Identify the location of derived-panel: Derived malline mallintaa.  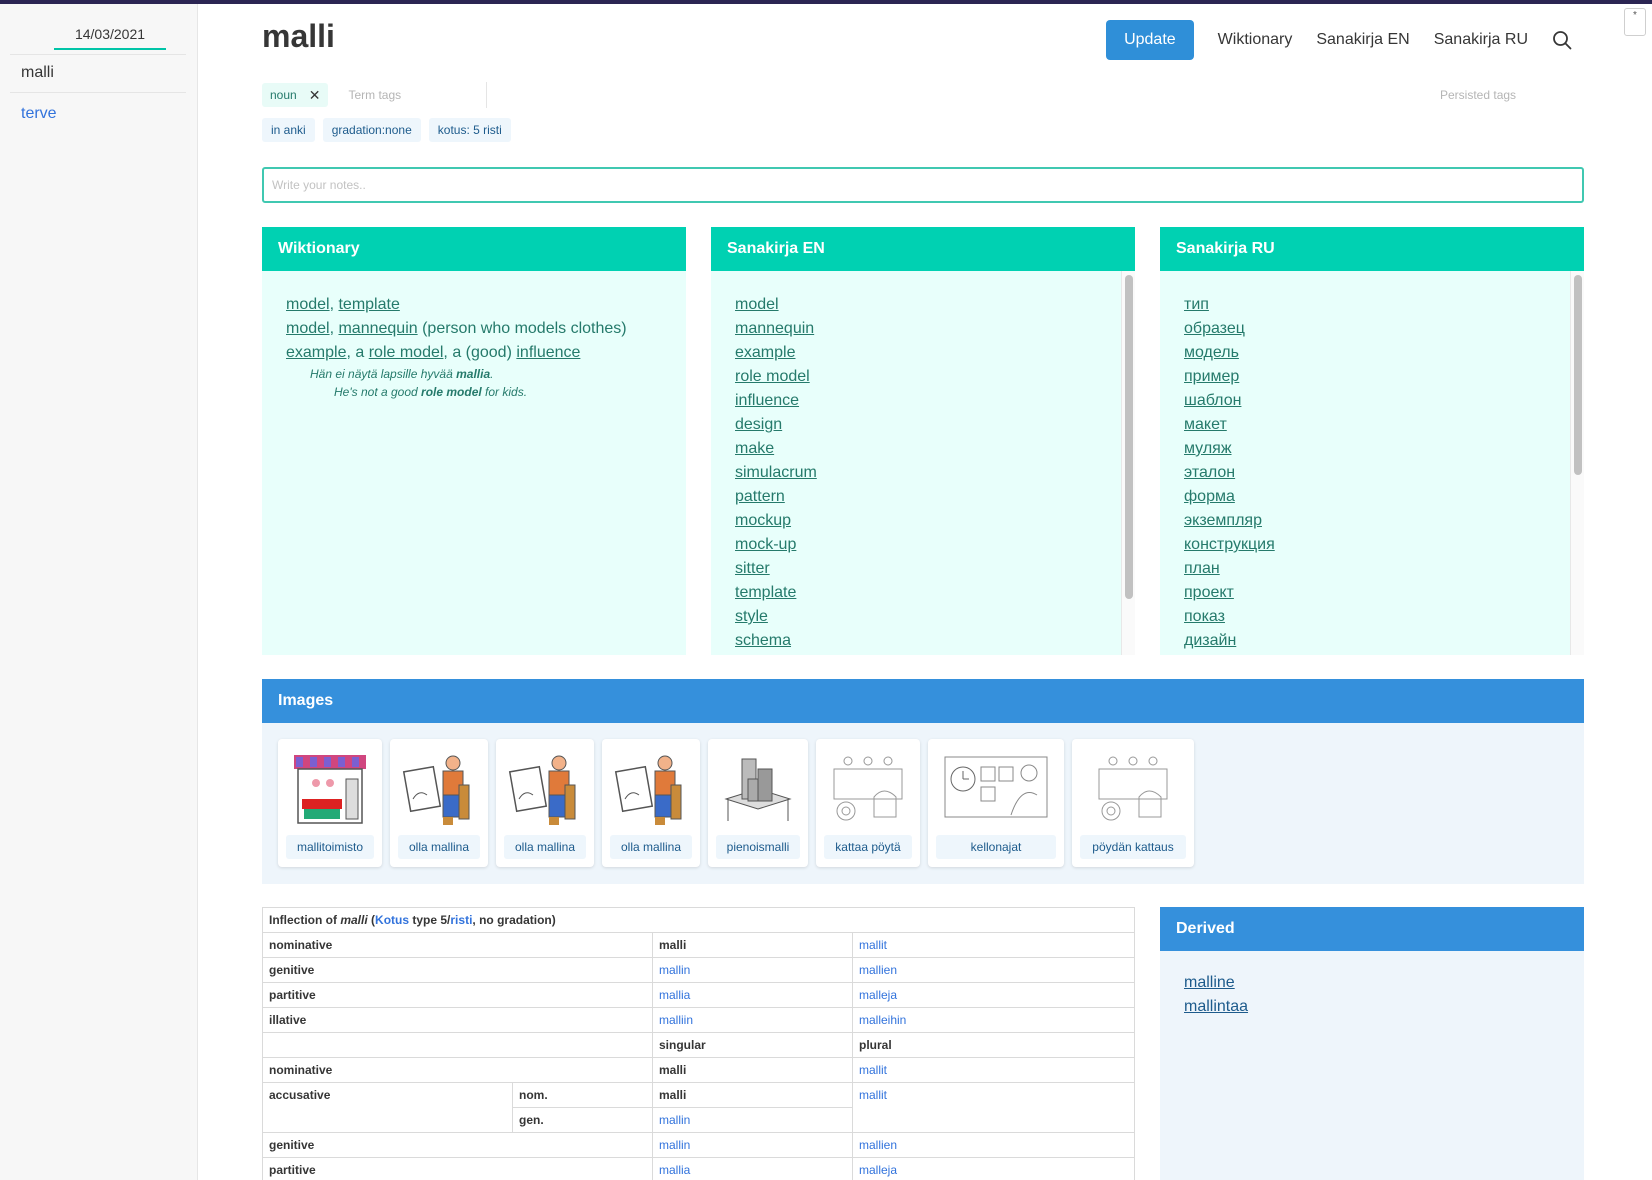
(1372, 1043).